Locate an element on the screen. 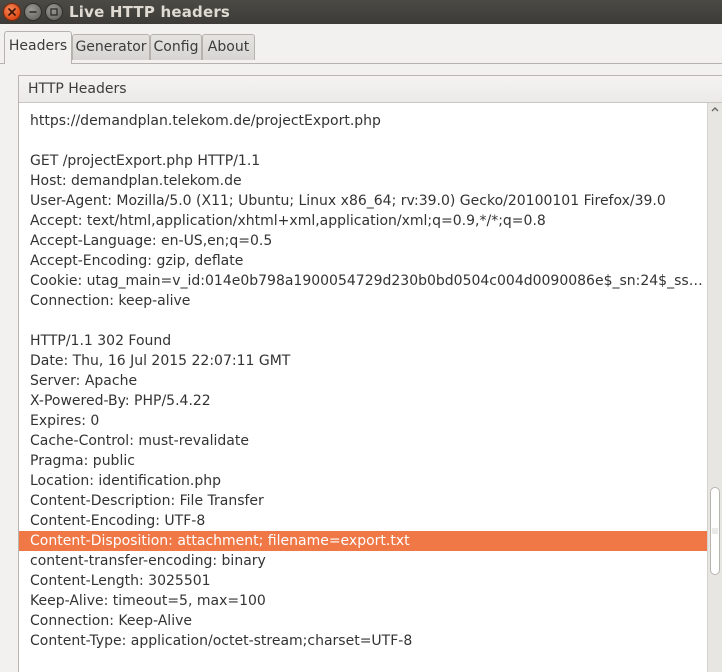  header-line: GET /projectExport.php HTTP/1.1 is located at coordinates (363, 161).